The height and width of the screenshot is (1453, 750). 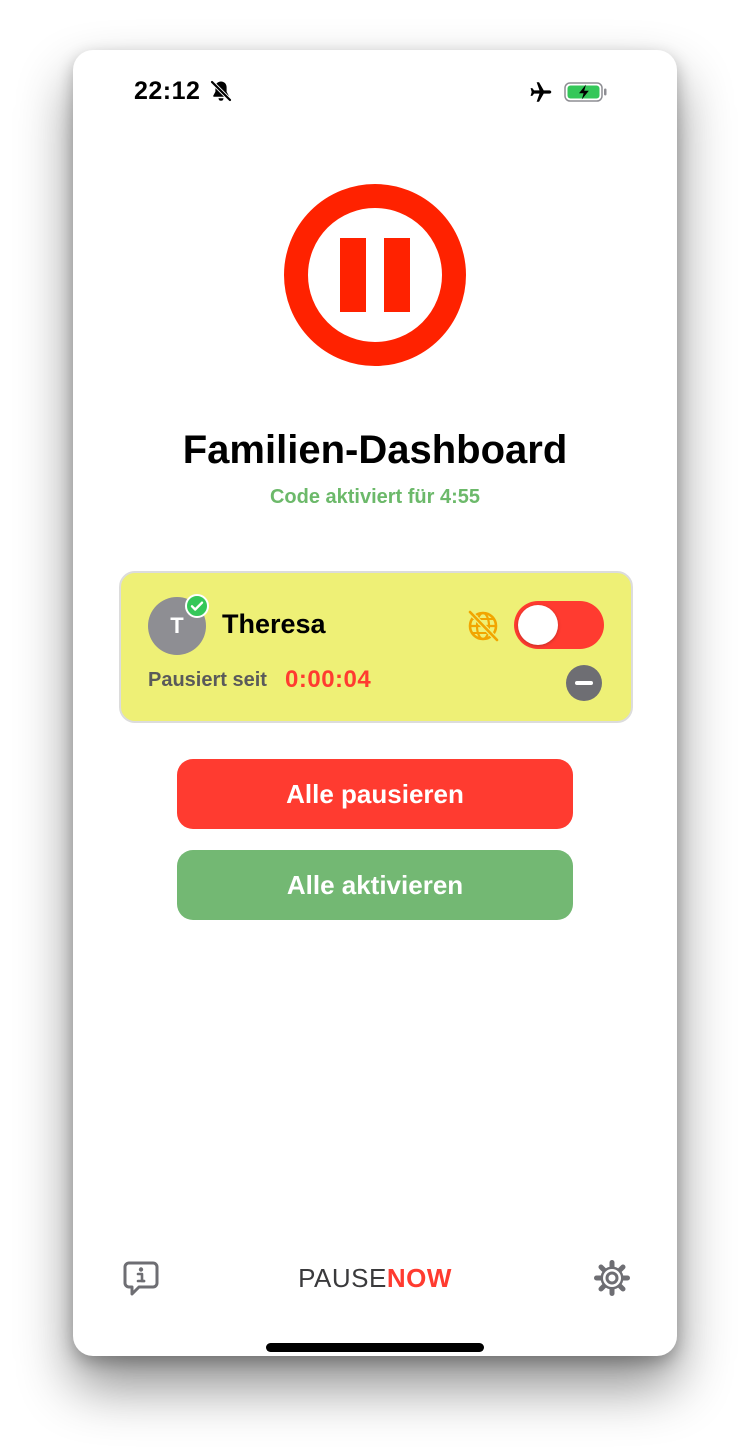 What do you see at coordinates (221, 91) in the screenshot?
I see `bell-slash-icon` at bounding box center [221, 91].